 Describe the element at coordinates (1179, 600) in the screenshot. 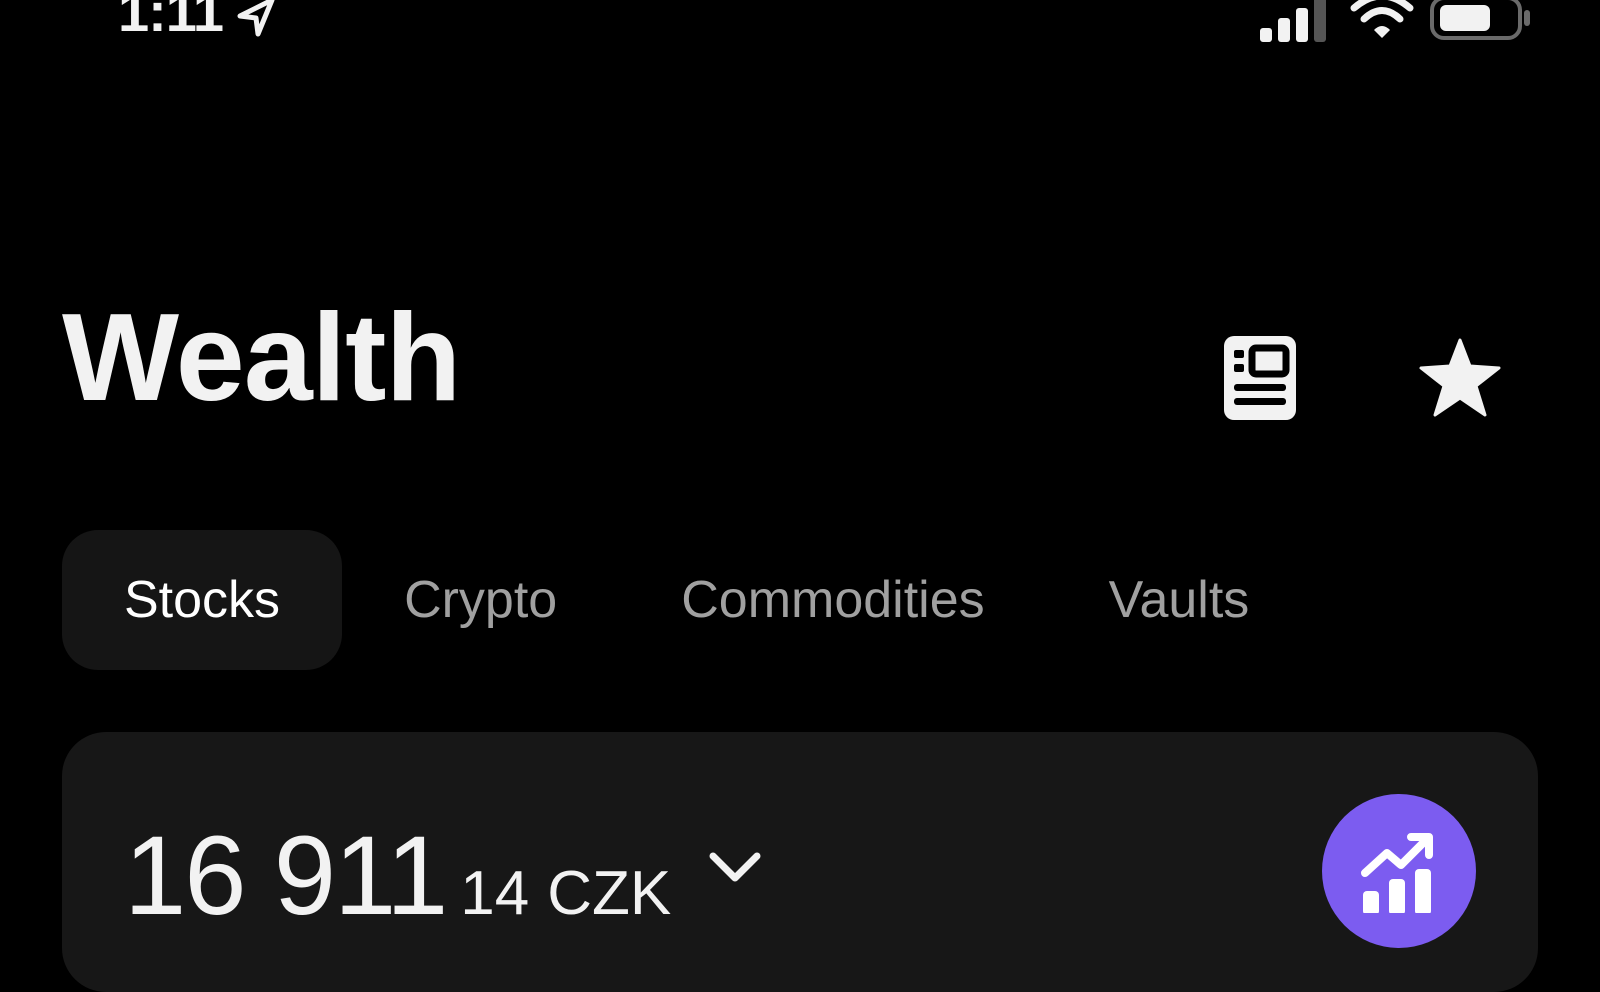

I see `tab-vaults: Vaults` at that location.